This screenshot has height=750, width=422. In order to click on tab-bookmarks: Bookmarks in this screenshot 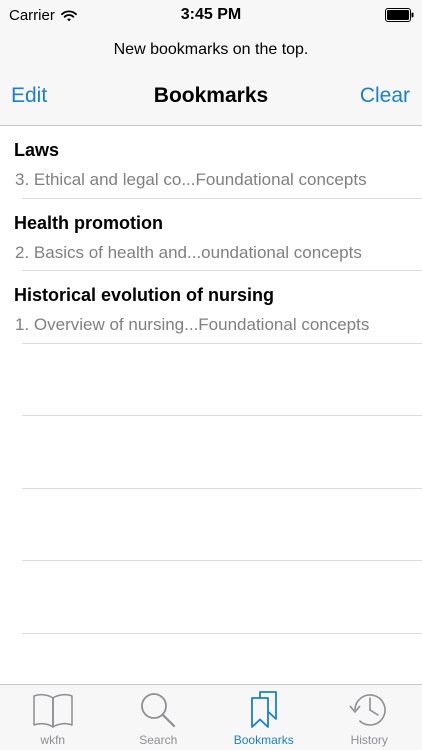, I will do `click(264, 717)`.